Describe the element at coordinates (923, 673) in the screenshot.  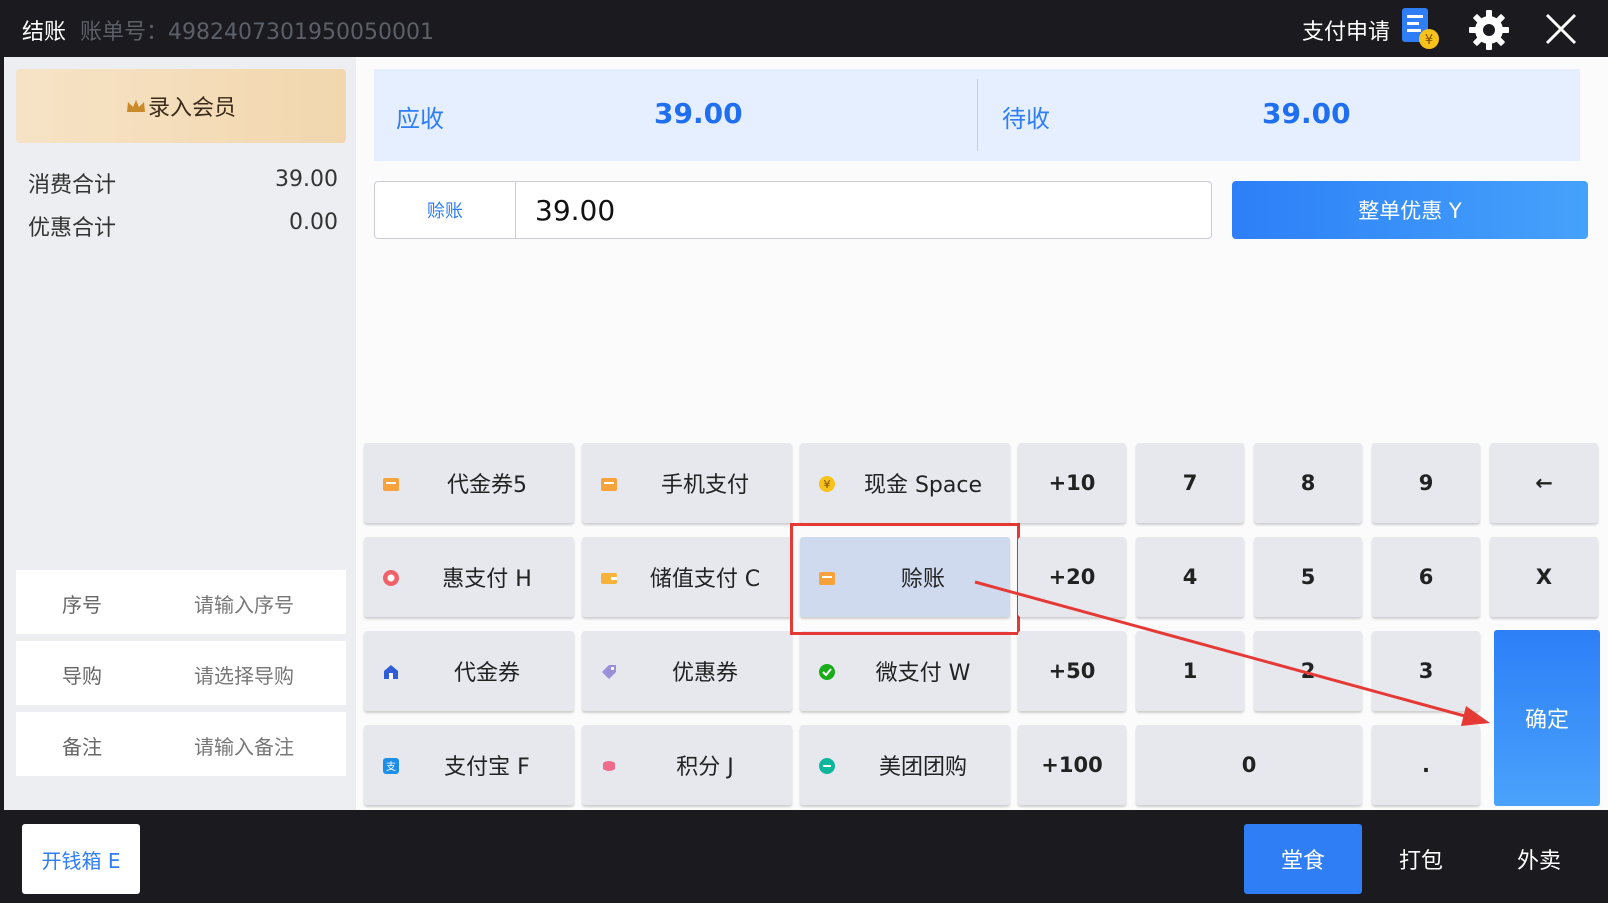
I see `wechat-pay-label: 微支付 W` at that location.